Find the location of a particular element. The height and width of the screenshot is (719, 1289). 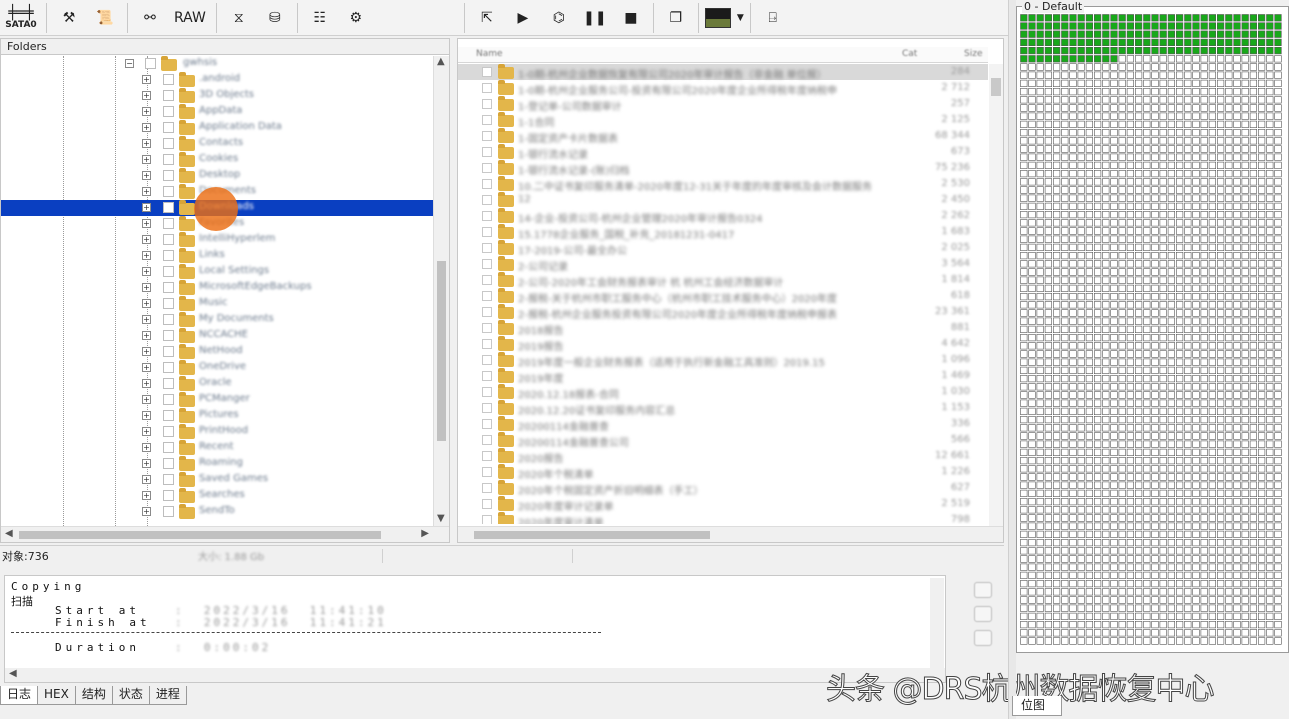

tree-item: + .android is located at coordinates (217, 80).